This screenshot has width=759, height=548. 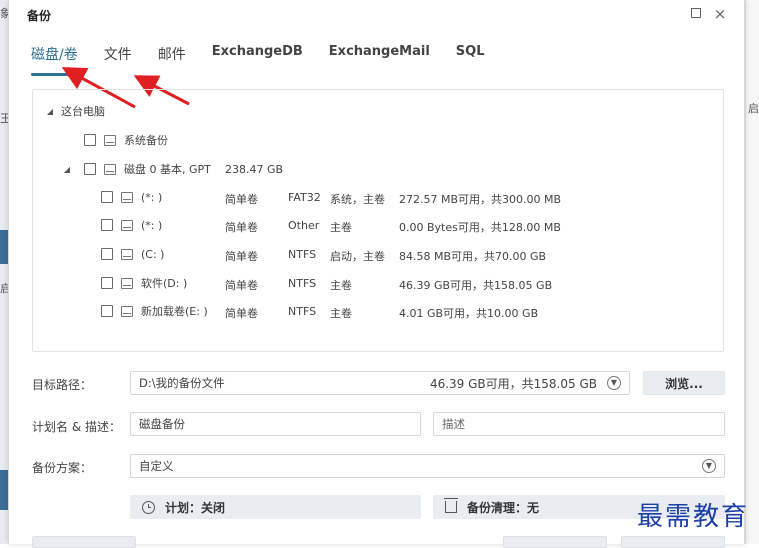 What do you see at coordinates (480, 227) in the screenshot?
I see `partition-space: 0.00 Bytes可用，共128.00 MB` at bounding box center [480, 227].